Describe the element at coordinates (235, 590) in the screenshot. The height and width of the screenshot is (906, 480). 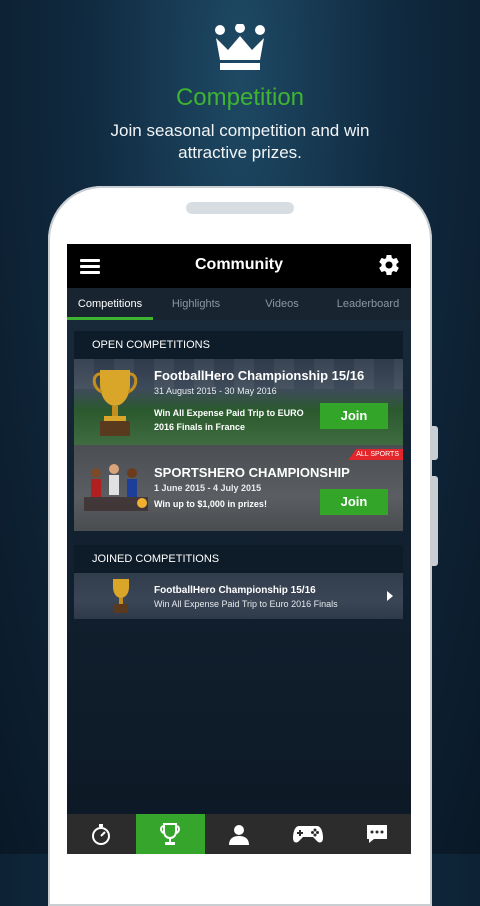
I see `joined-competition-title: FootballHero Championship 15/16` at that location.